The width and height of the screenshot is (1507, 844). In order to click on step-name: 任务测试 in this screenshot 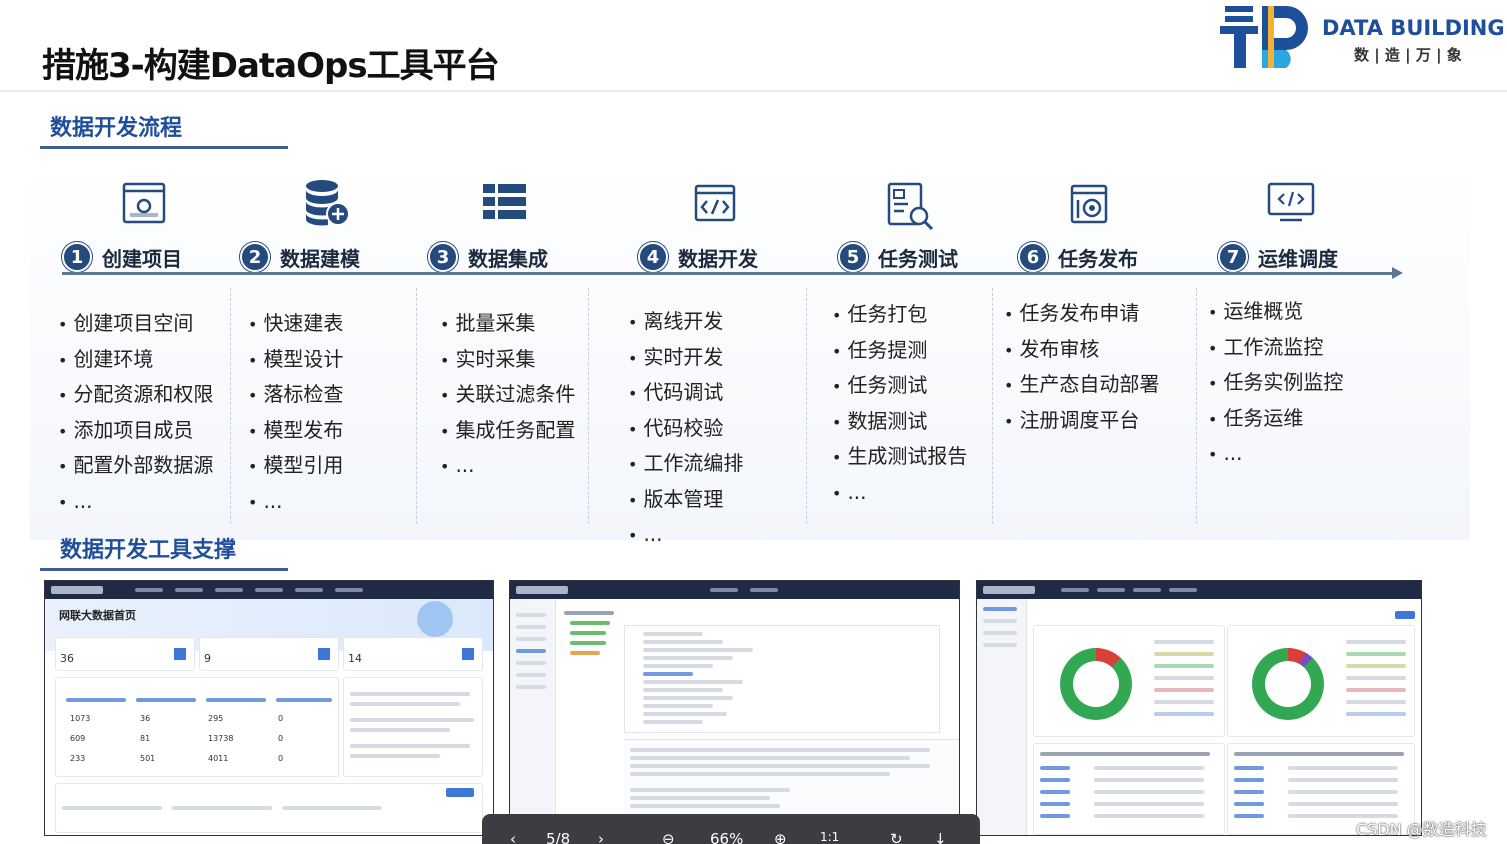, I will do `click(918, 258)`.